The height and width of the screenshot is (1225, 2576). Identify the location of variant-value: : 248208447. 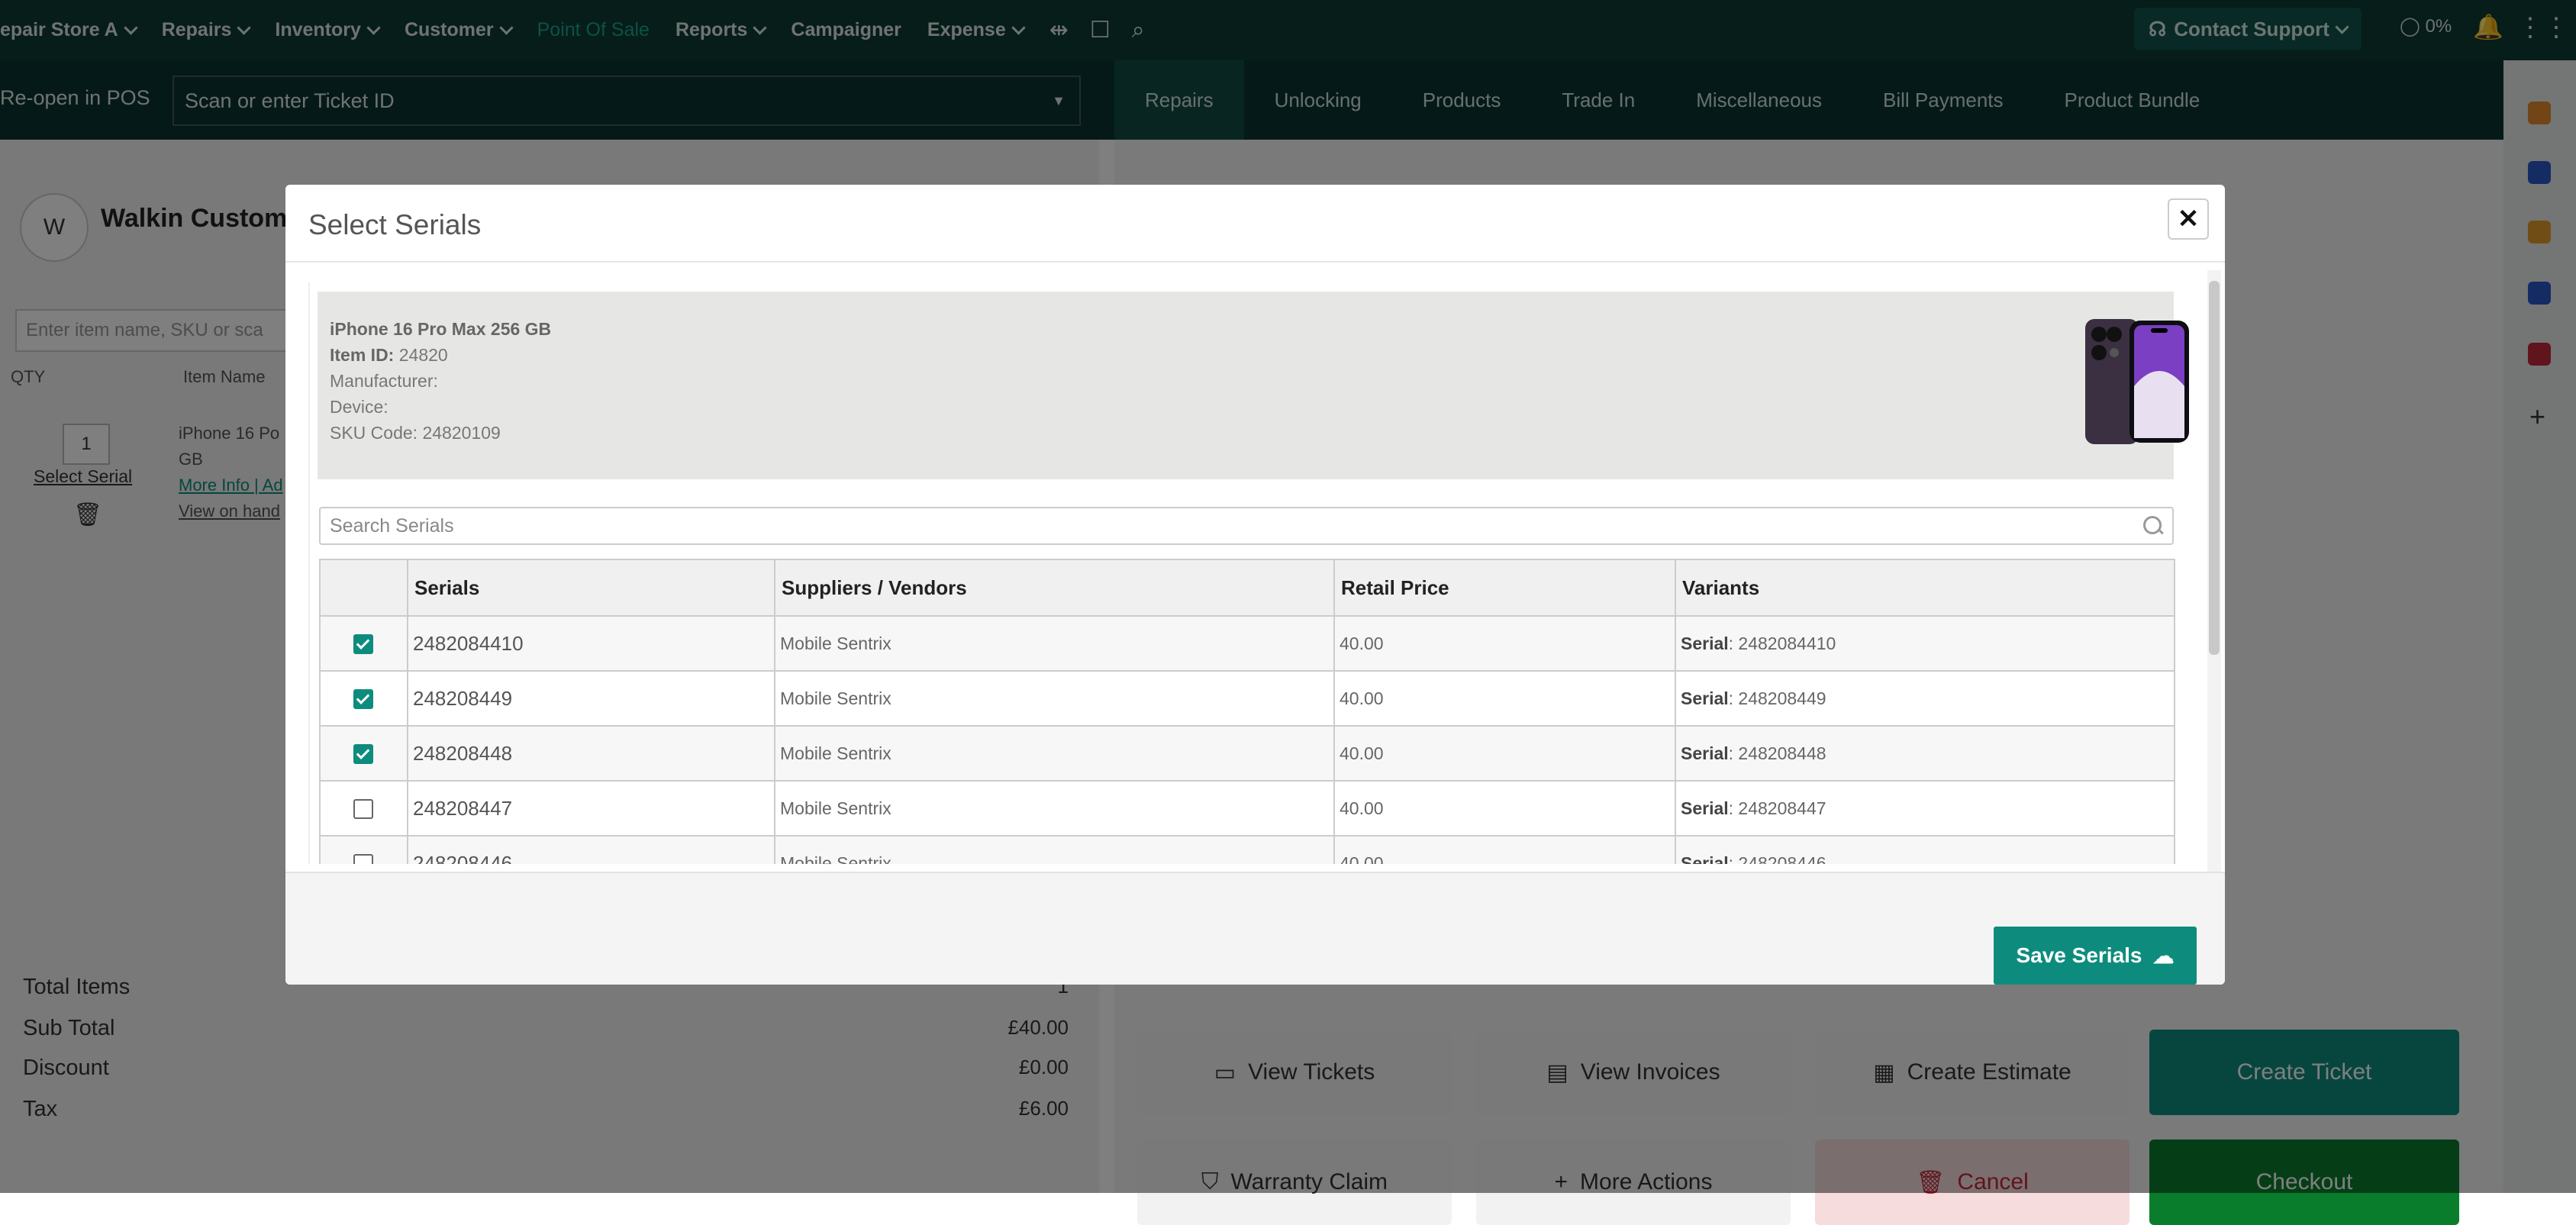
(1777, 808).